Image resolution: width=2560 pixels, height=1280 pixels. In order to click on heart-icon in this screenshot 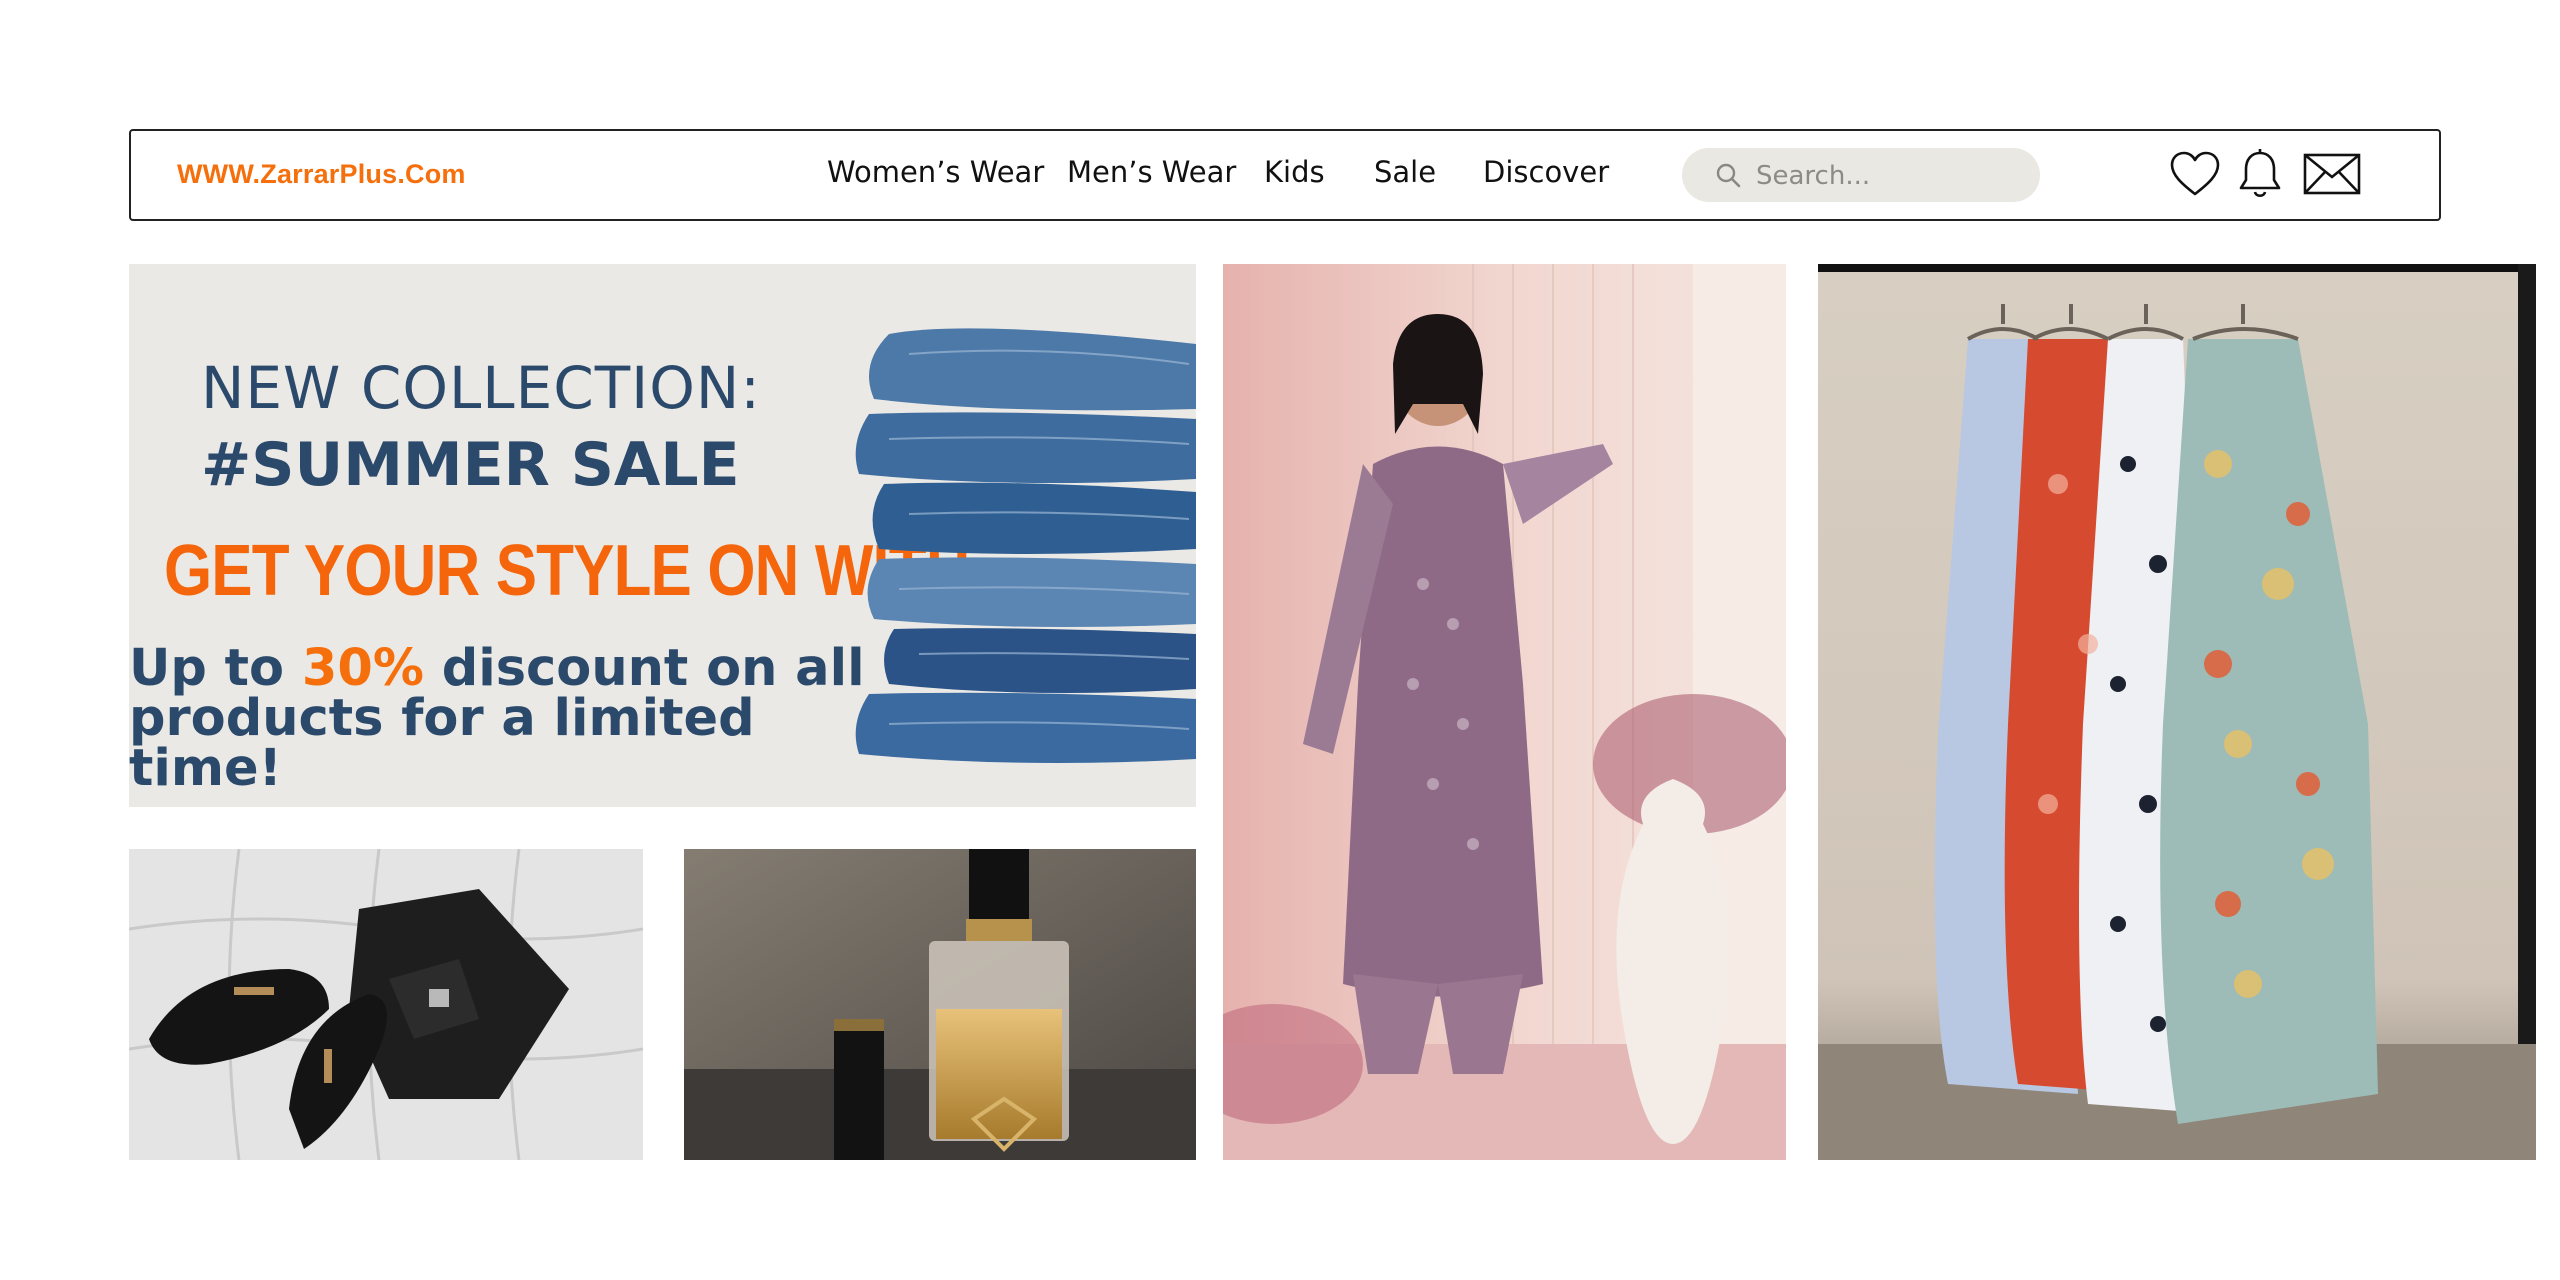, I will do `click(2195, 174)`.